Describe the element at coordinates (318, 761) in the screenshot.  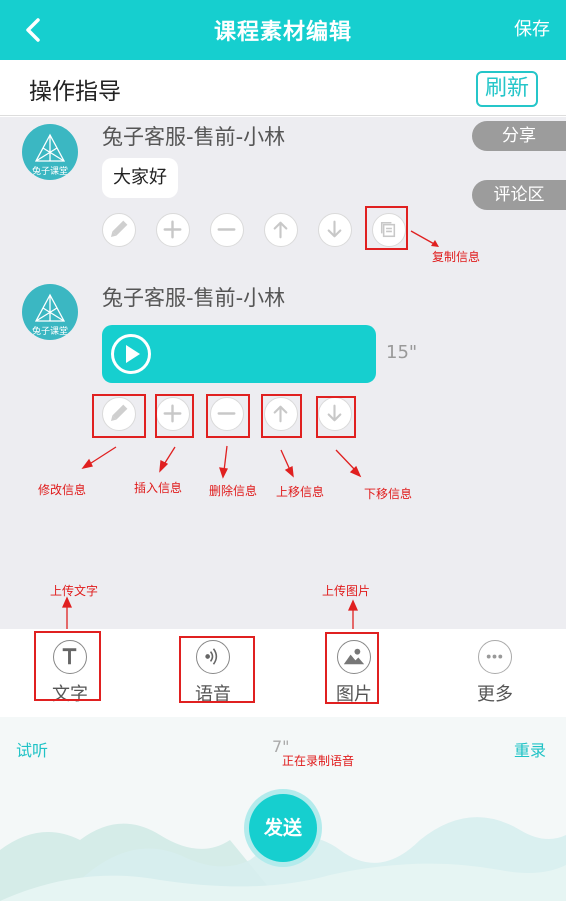
I see `annotation-recording: 正在录制语音` at that location.